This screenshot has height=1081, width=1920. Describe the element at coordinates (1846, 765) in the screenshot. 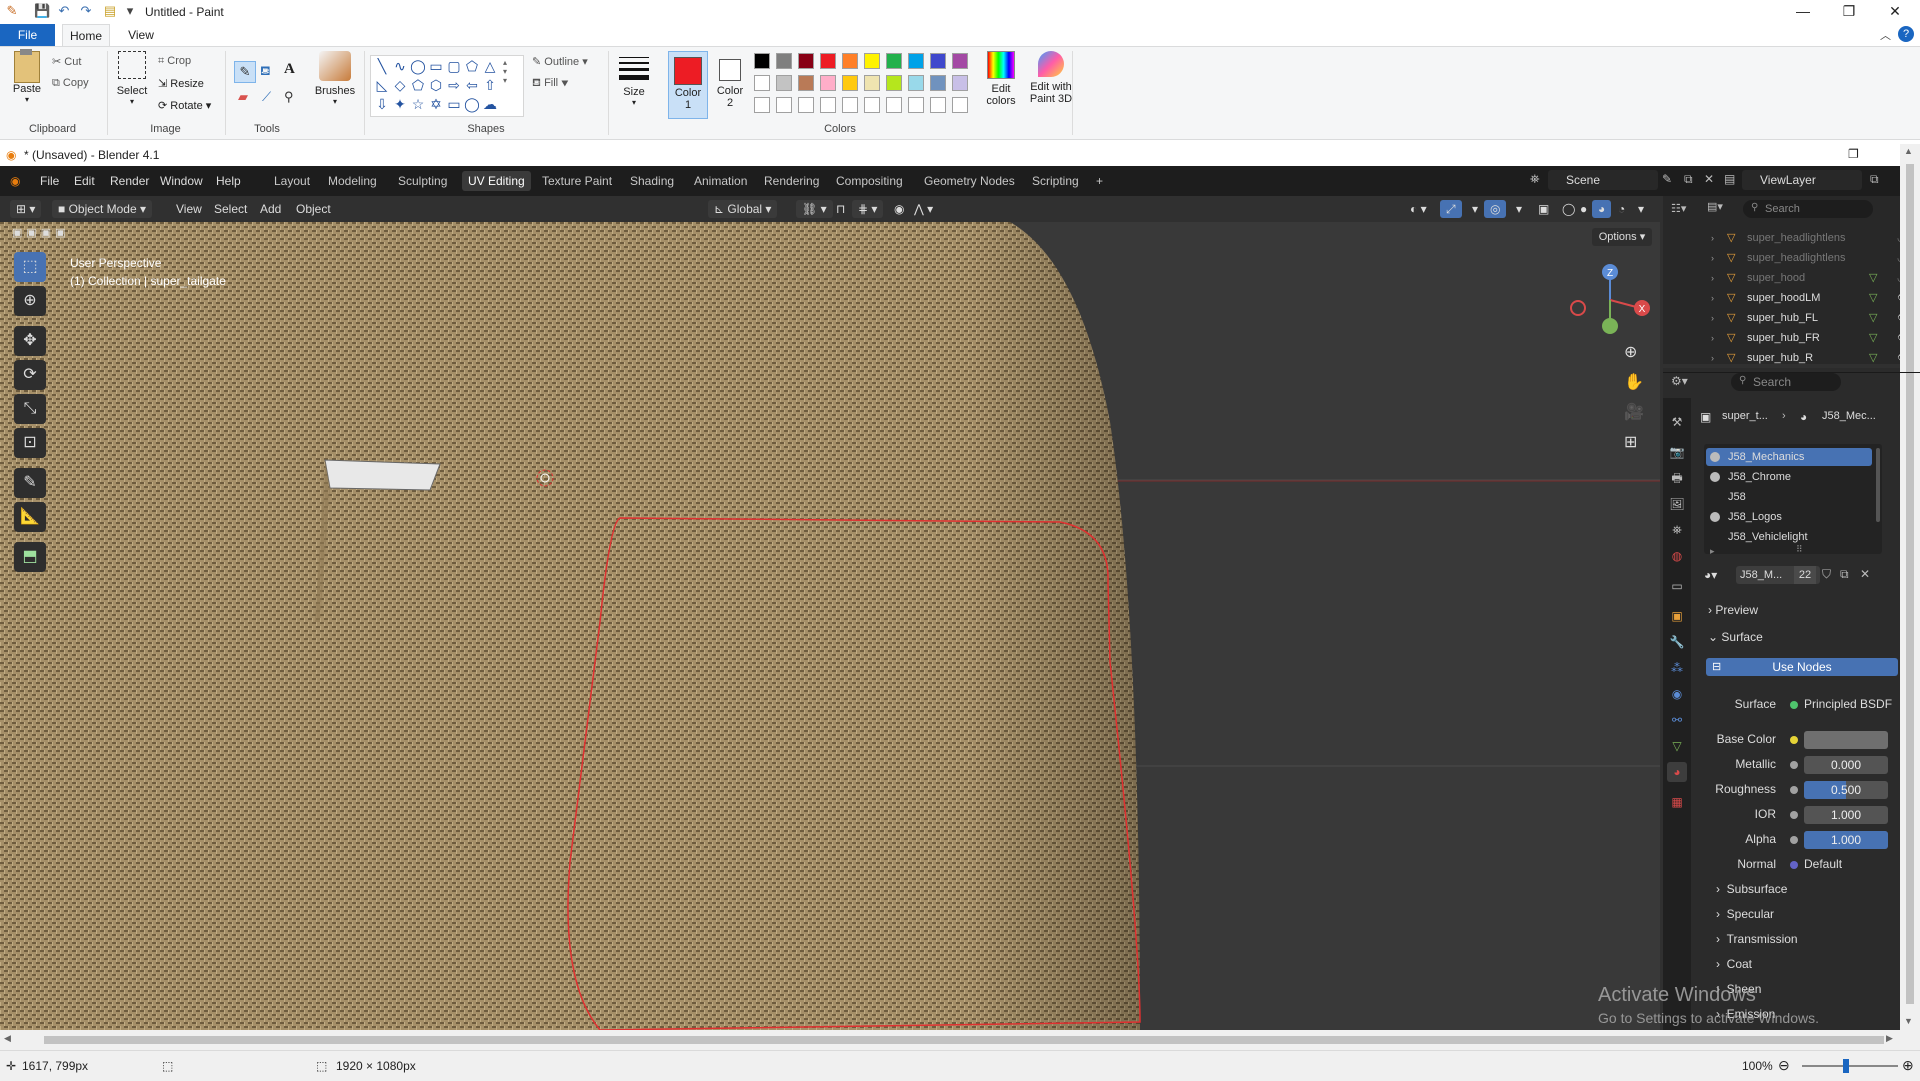

I see `metallic-field: 0.000` at that location.